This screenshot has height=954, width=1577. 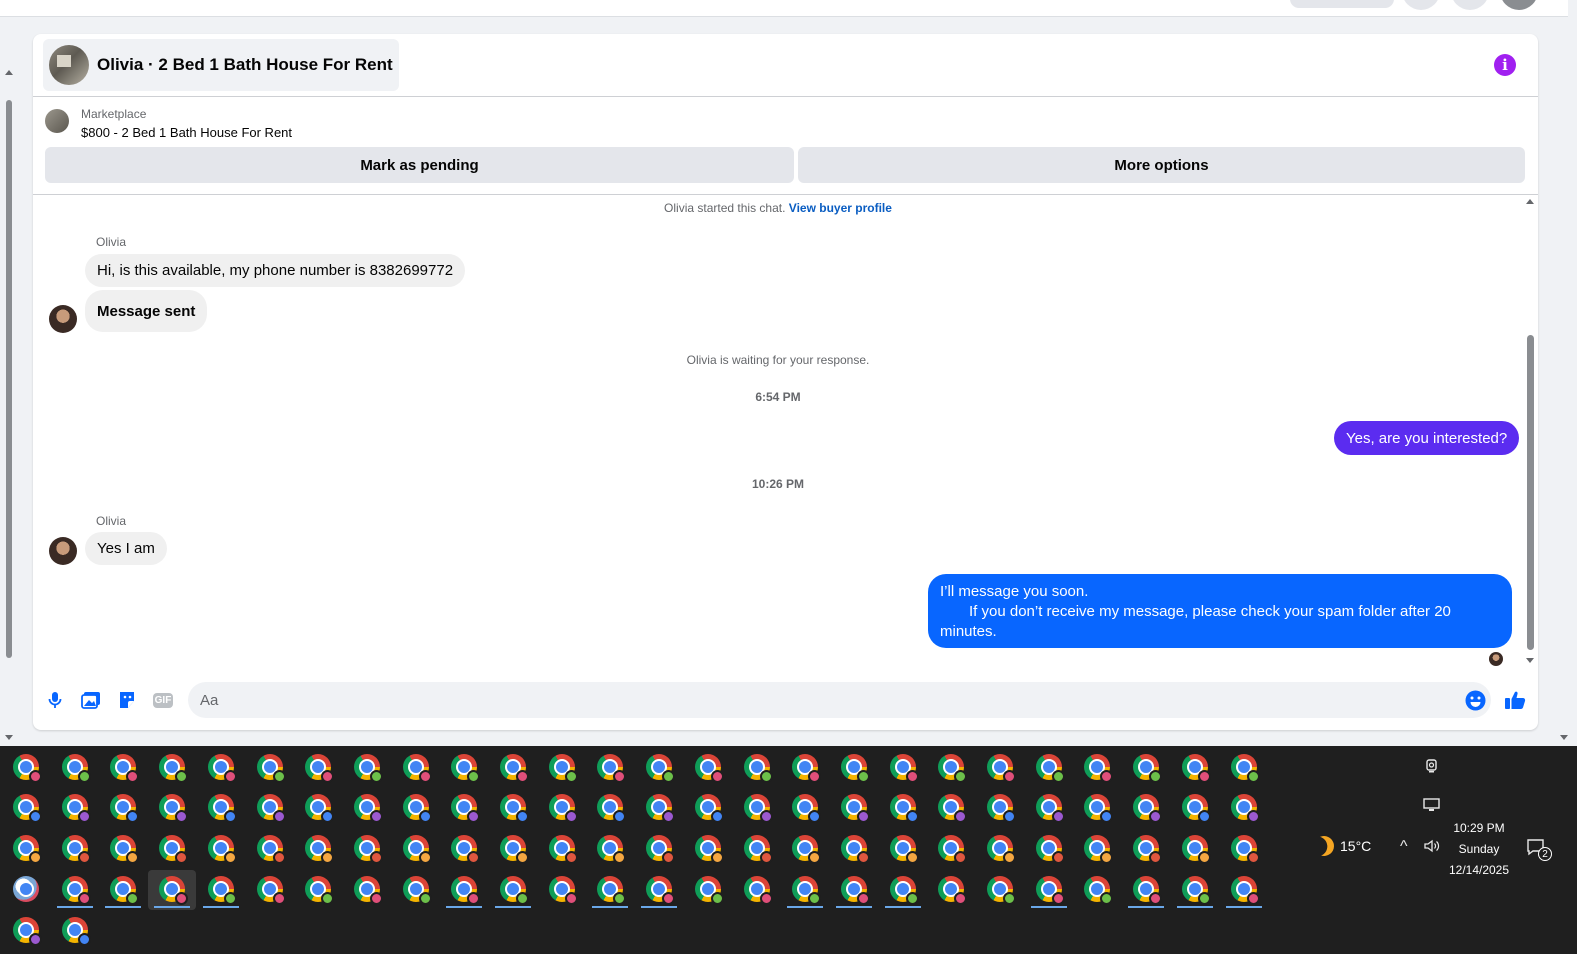 I want to click on more-options-button: More options, so click(x=1161, y=165).